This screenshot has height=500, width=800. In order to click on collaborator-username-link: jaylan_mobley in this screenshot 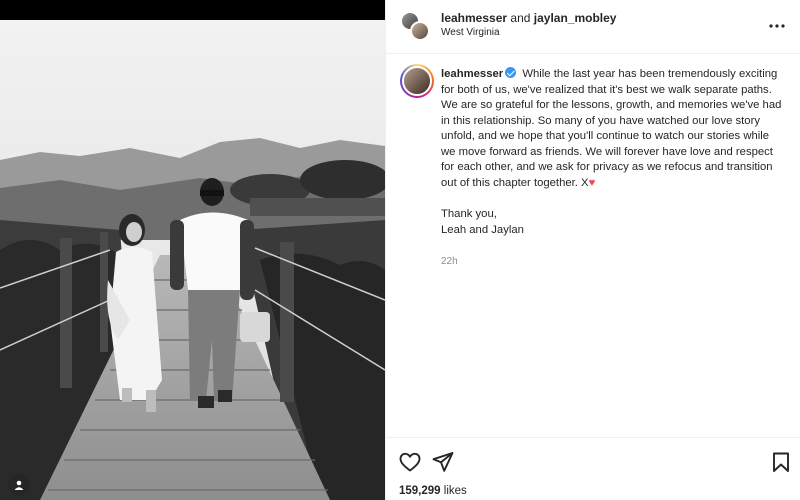, I will do `click(575, 18)`.